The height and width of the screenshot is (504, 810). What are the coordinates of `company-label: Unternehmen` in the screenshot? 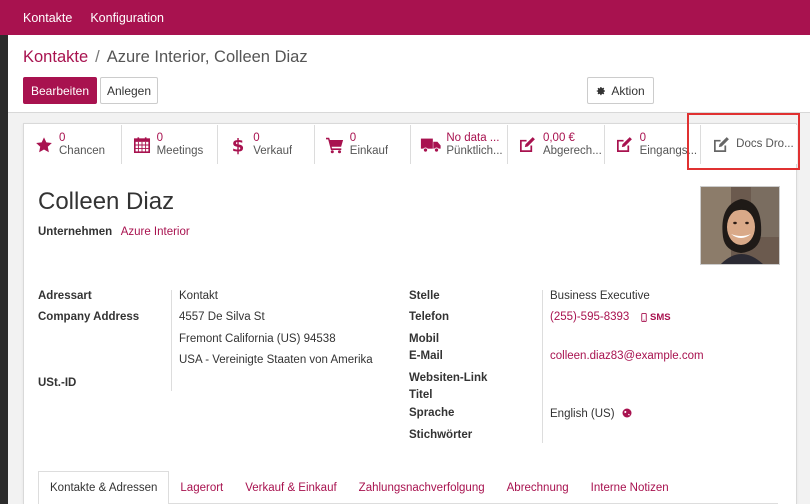 It's located at (75, 232).